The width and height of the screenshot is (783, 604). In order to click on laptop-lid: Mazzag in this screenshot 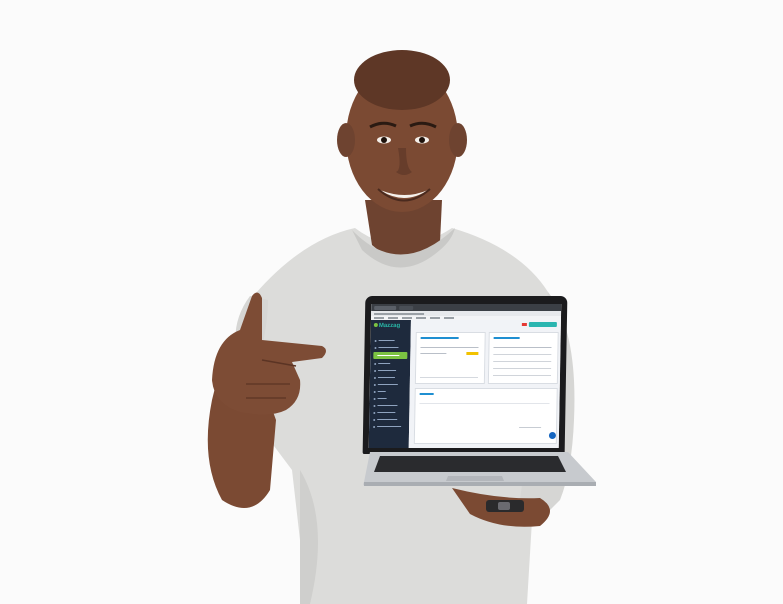, I will do `click(465, 375)`.